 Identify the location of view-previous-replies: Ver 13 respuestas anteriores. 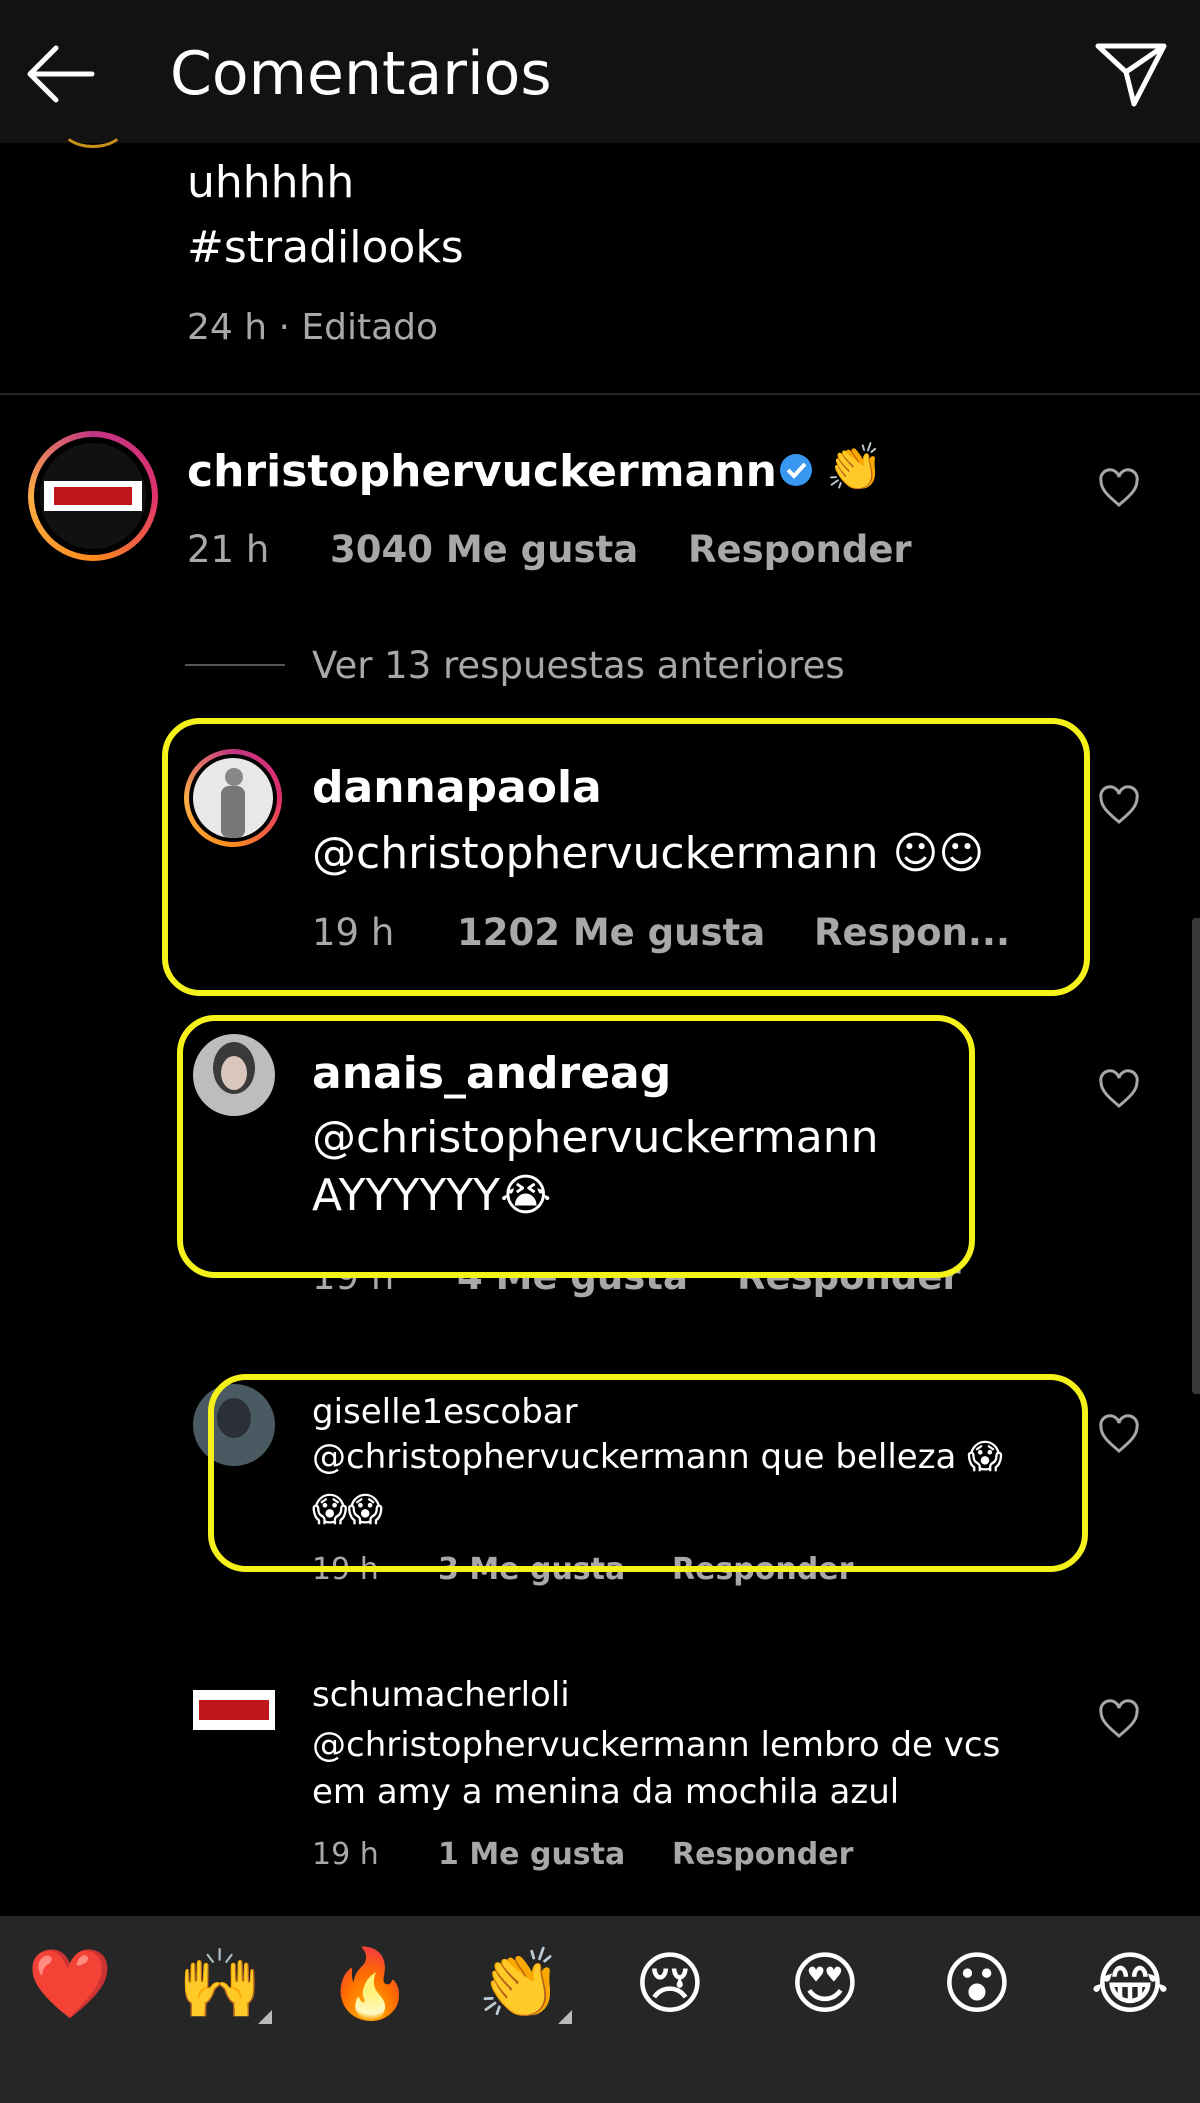
(578, 665).